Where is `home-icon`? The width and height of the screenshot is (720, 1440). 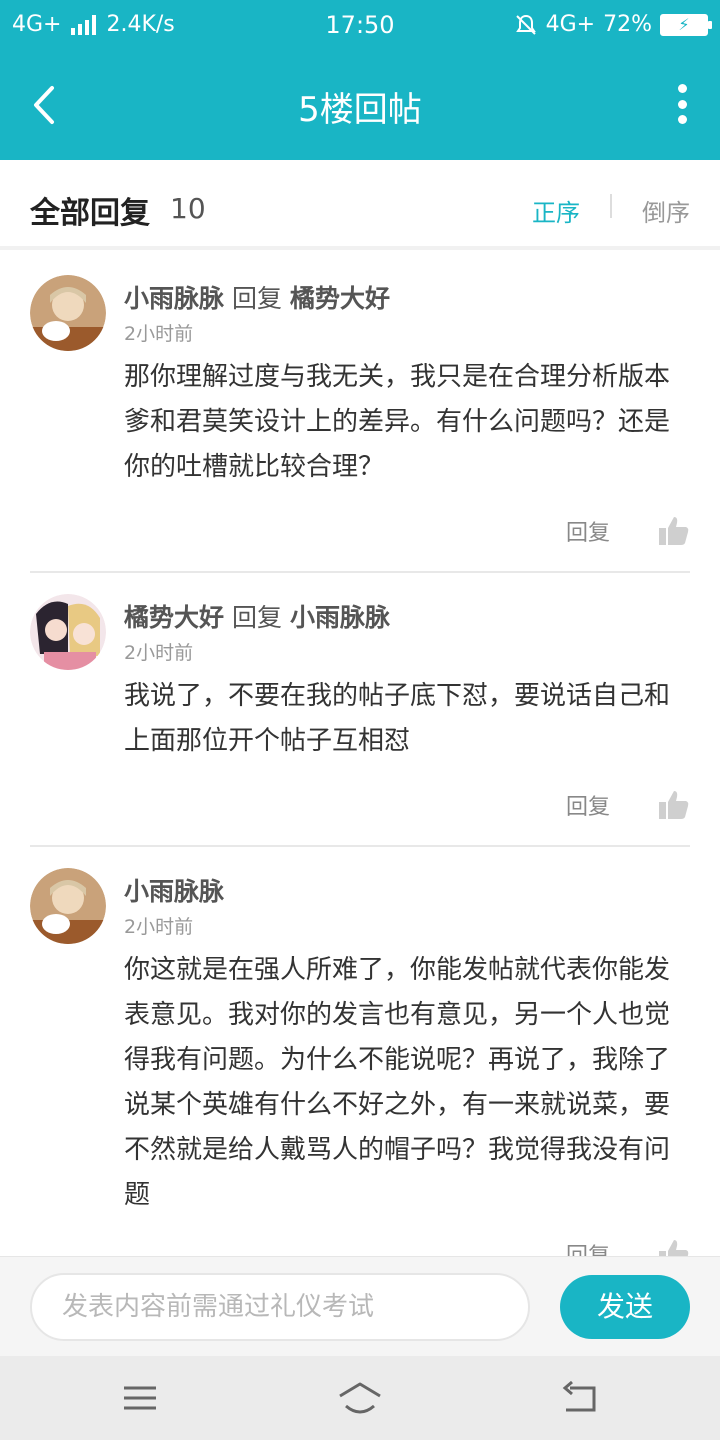 home-icon is located at coordinates (360, 1398).